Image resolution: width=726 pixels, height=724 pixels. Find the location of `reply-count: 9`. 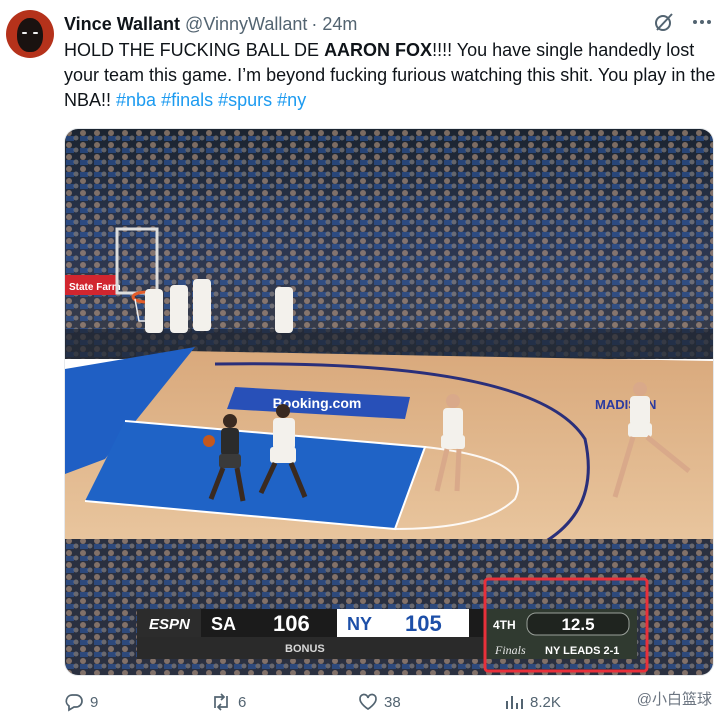

reply-count: 9 is located at coordinates (94, 702).